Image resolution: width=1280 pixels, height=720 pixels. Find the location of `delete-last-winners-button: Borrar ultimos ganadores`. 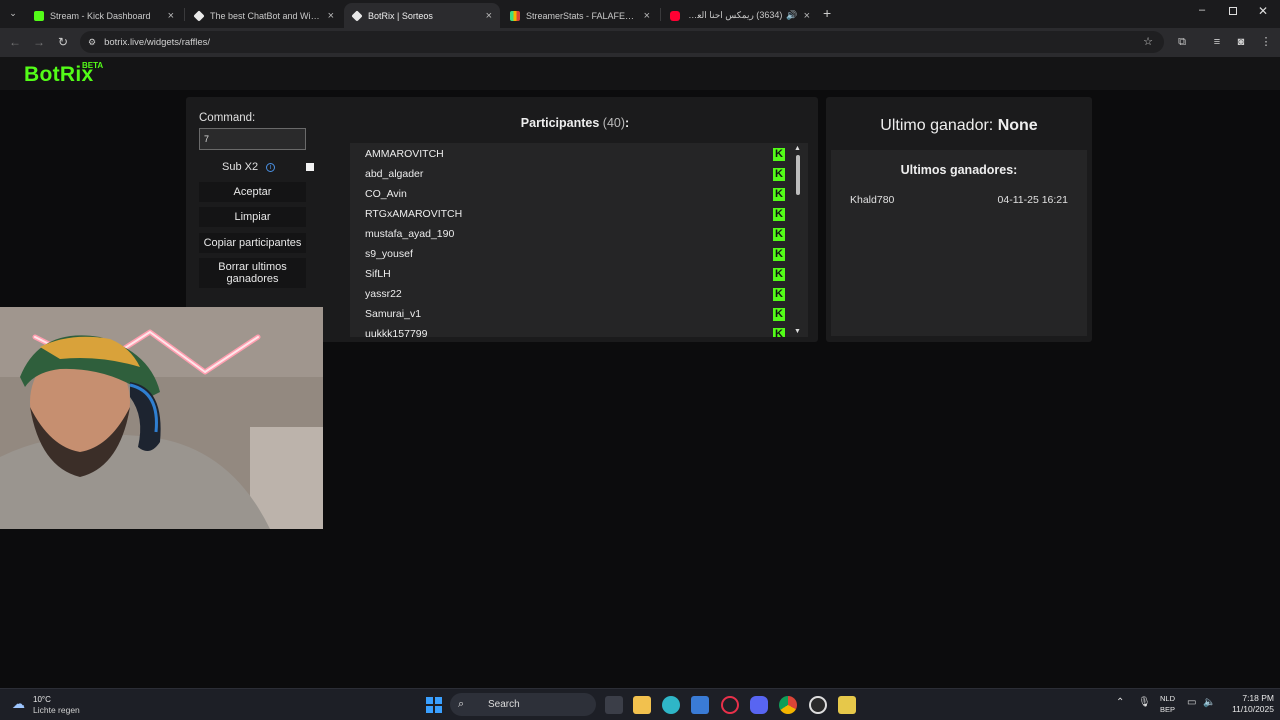

delete-last-winners-button: Borrar ultimos ganadores is located at coordinates (252, 273).